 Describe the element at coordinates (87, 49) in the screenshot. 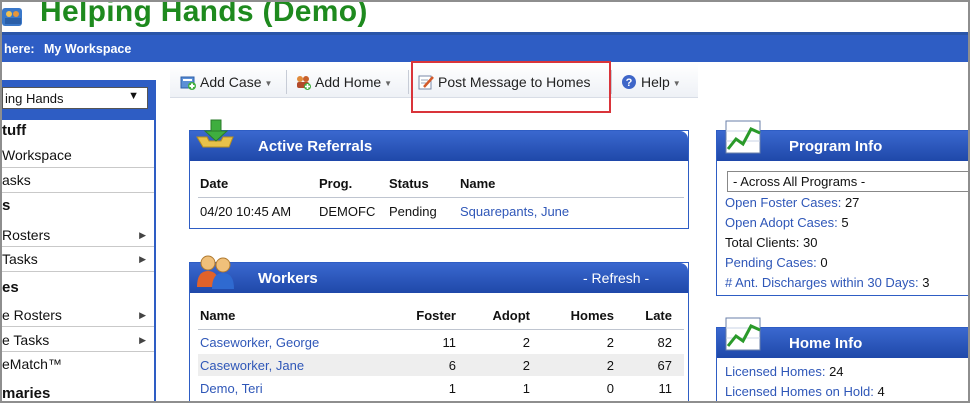

I see `breadcrumb-current: My Workspace` at that location.